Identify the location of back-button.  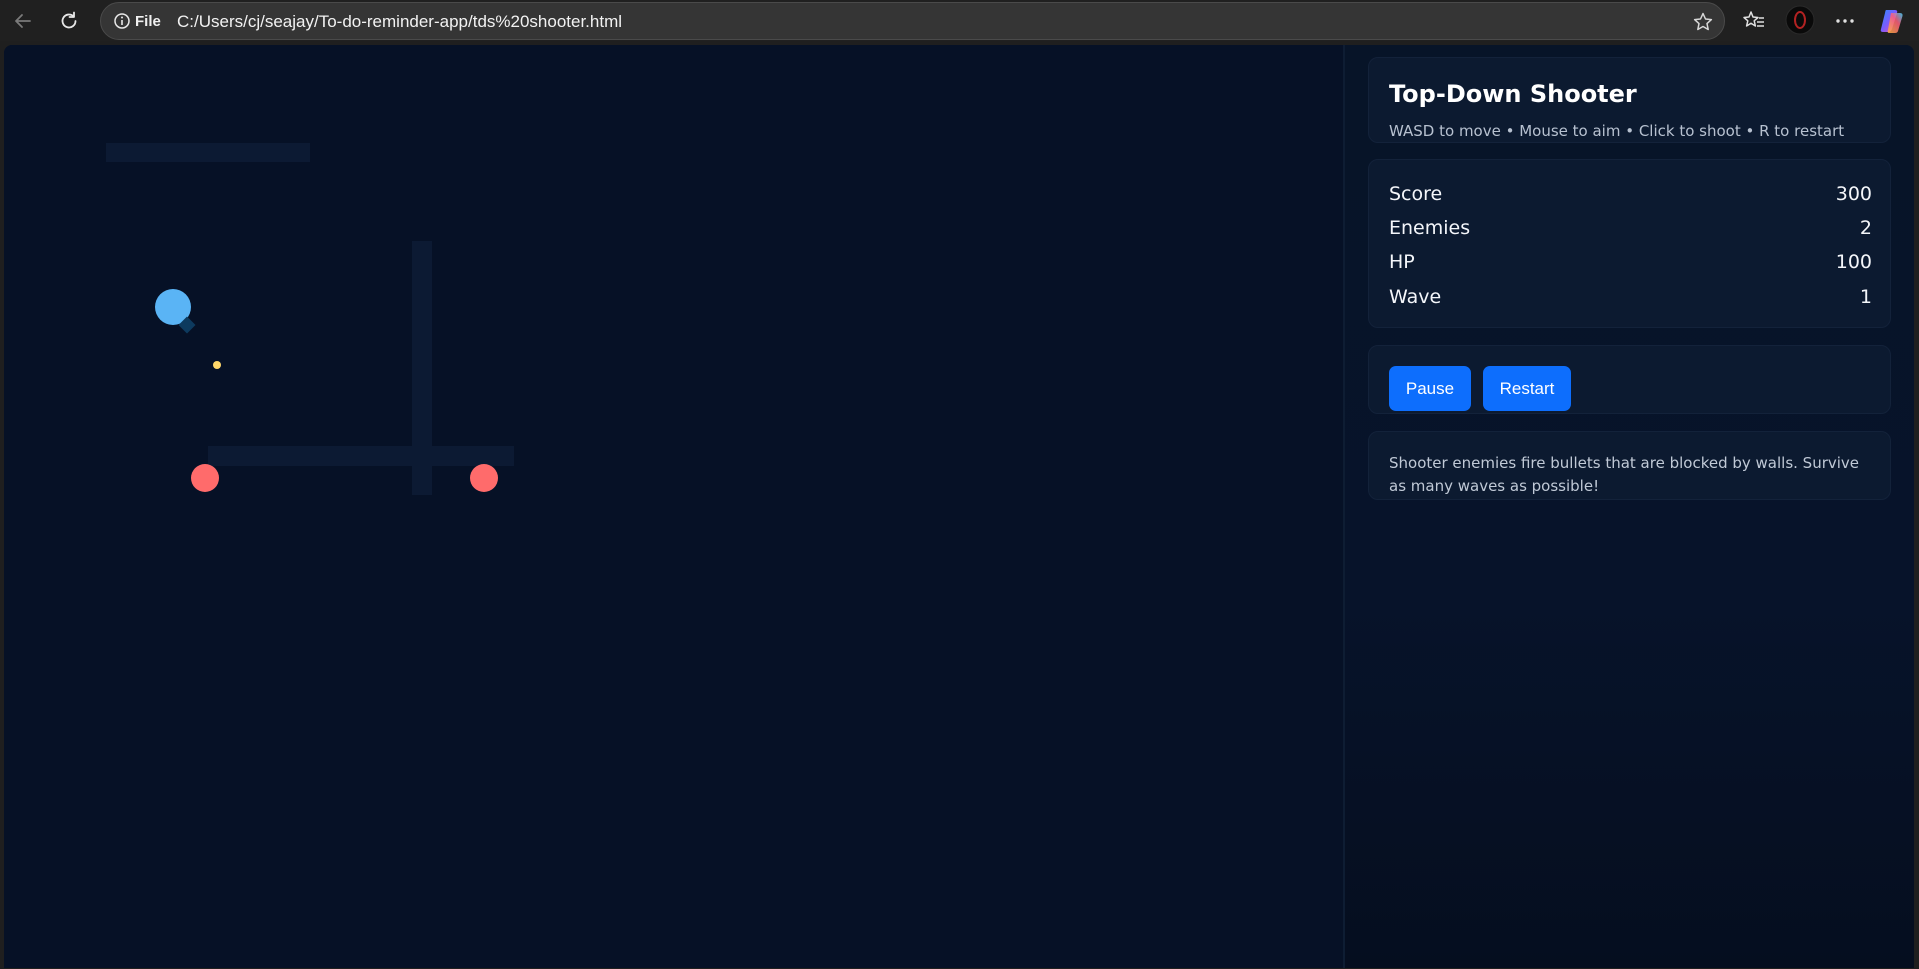
(23, 21).